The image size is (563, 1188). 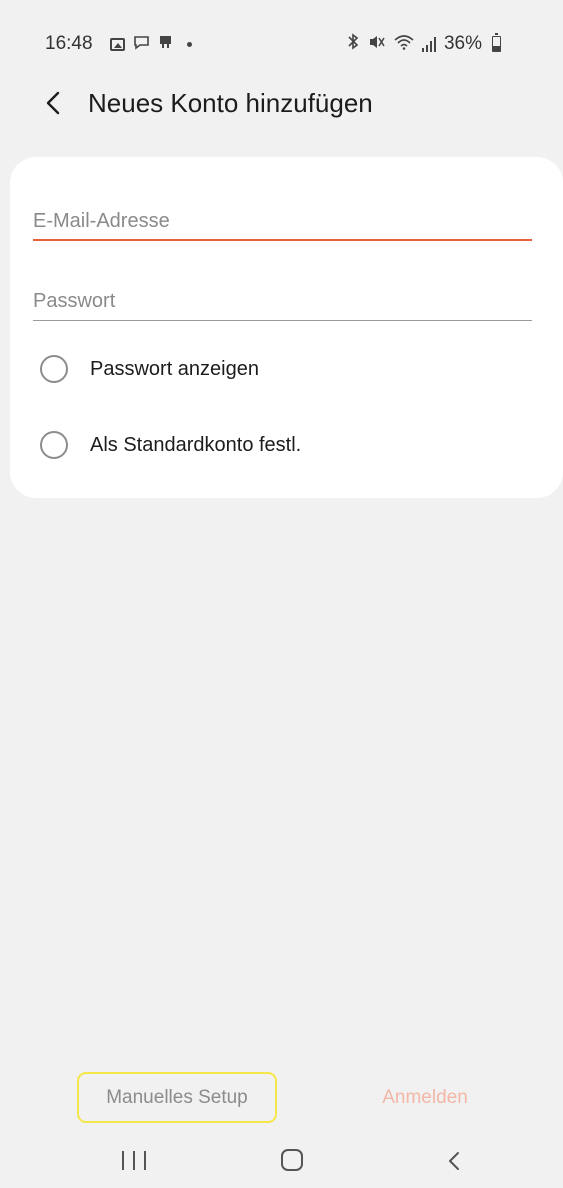 I want to click on wifi-icon, so click(x=404, y=44).